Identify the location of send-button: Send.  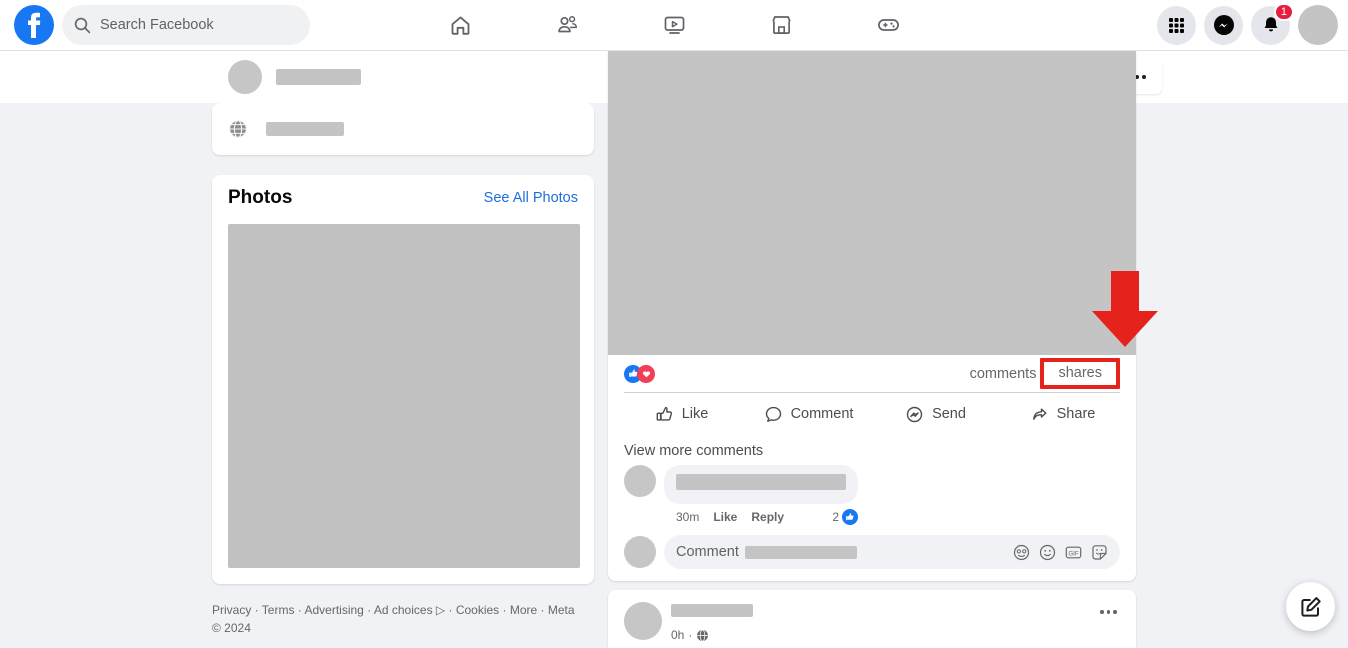
(935, 414).